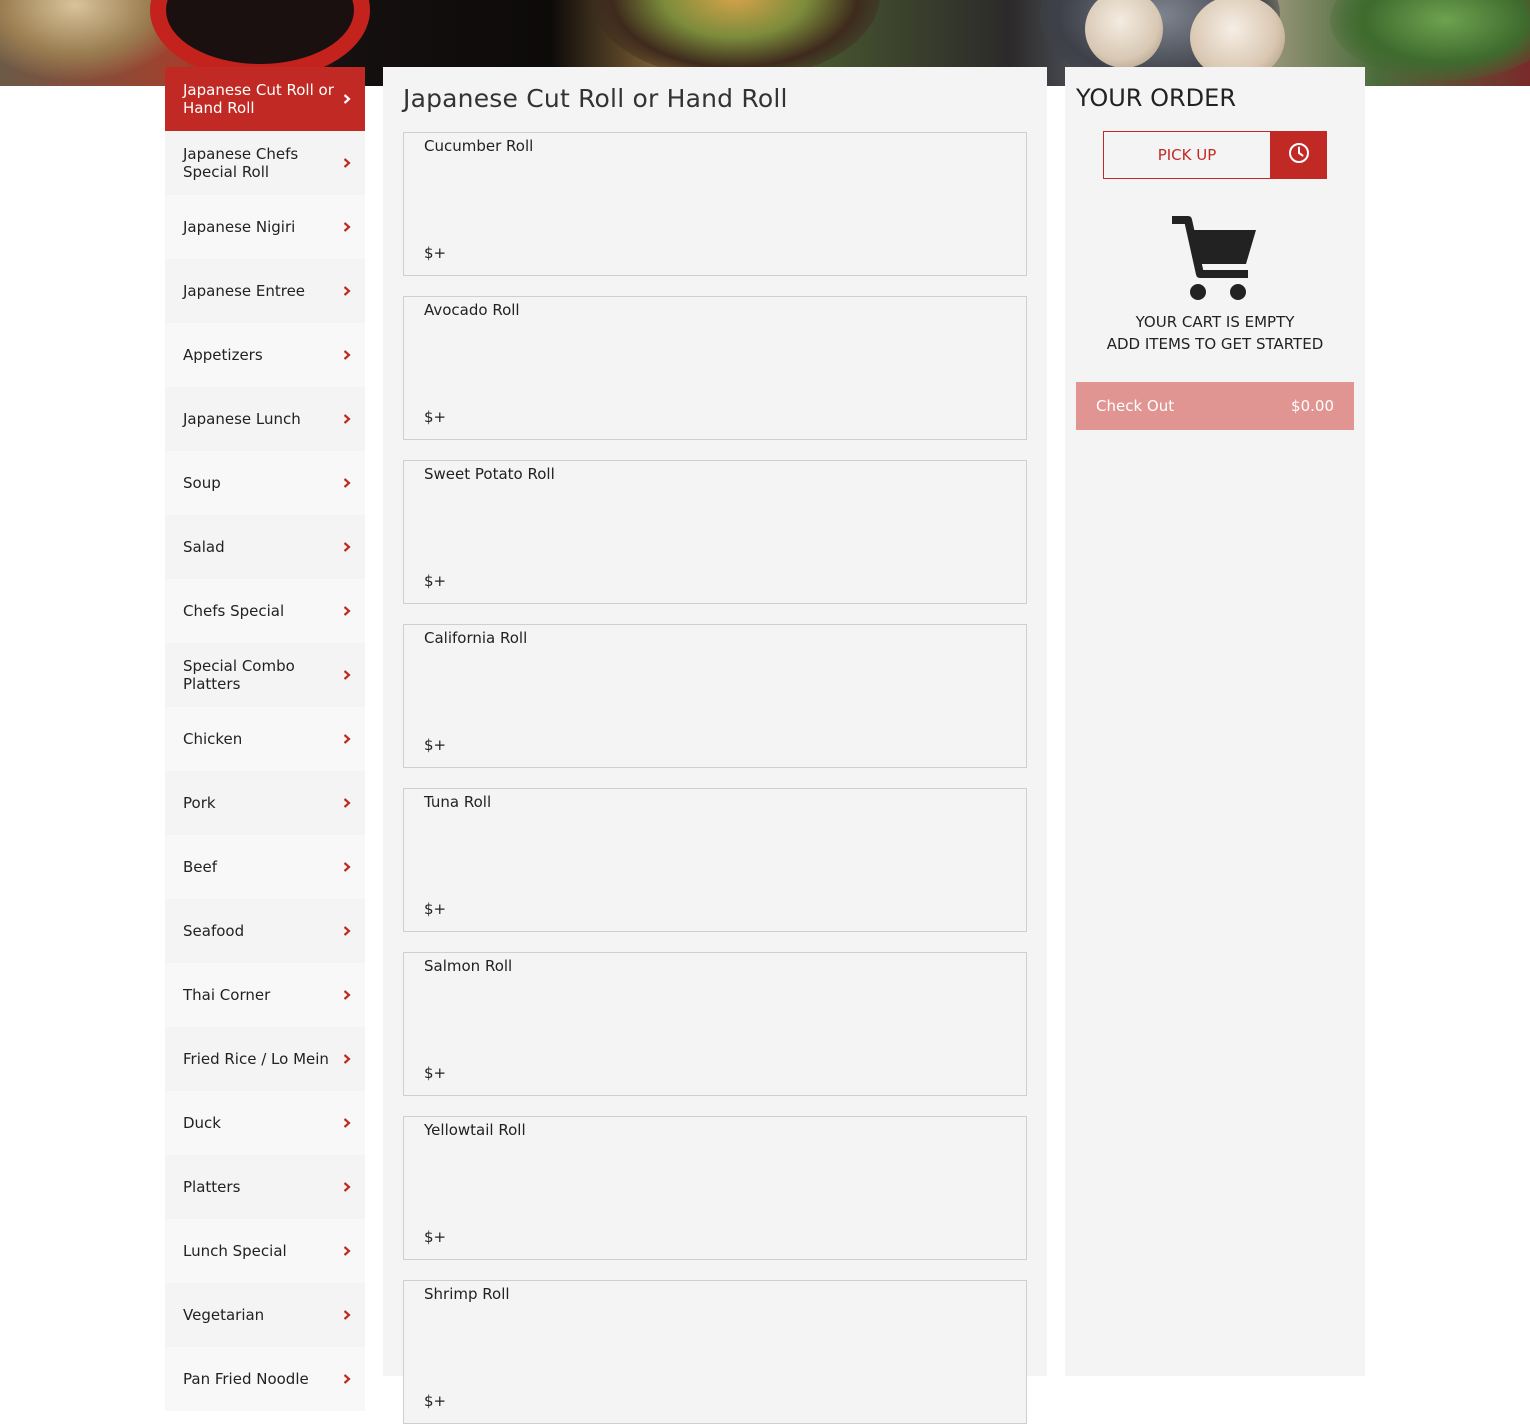  I want to click on sidebar-category: Vegetarian, so click(265, 1315).